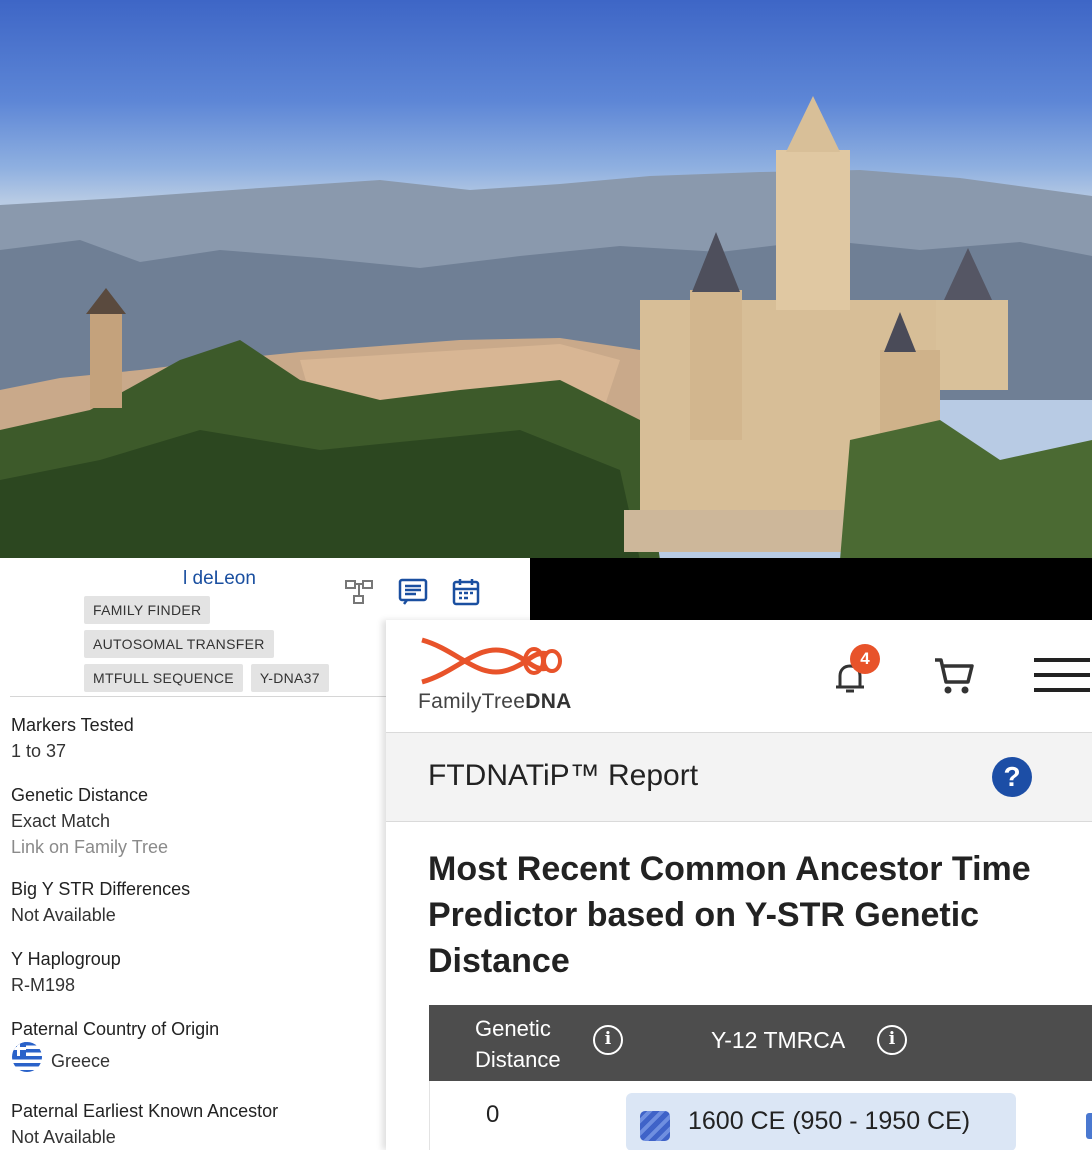 Image resolution: width=1092 pixels, height=1150 pixels. I want to click on logo-text: FamilyTreeDNA, so click(495, 702).